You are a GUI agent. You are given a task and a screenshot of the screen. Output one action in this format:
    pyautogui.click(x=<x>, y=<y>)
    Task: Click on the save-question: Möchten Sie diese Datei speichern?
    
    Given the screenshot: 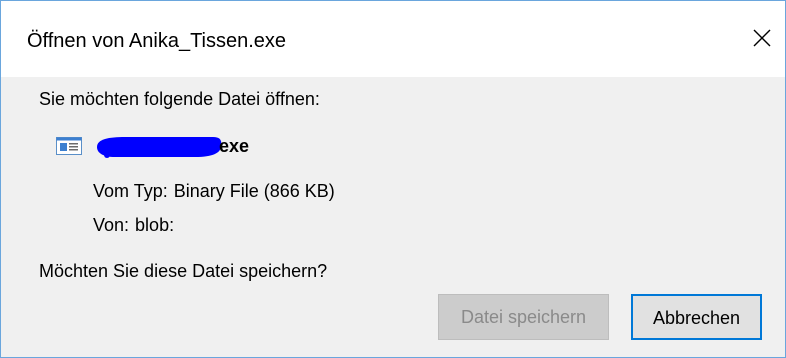 What is the action you would take?
    pyautogui.click(x=183, y=271)
    